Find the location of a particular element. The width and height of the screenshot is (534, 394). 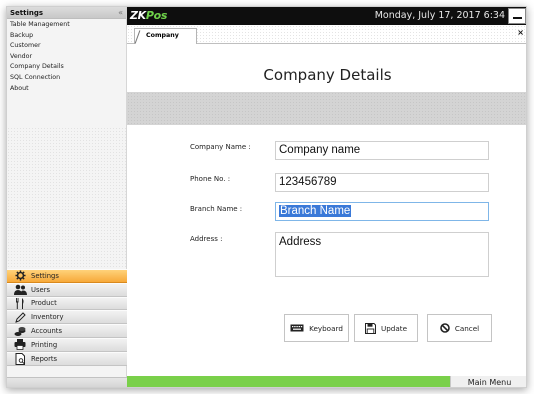

nav-label: Product is located at coordinates (44, 303).